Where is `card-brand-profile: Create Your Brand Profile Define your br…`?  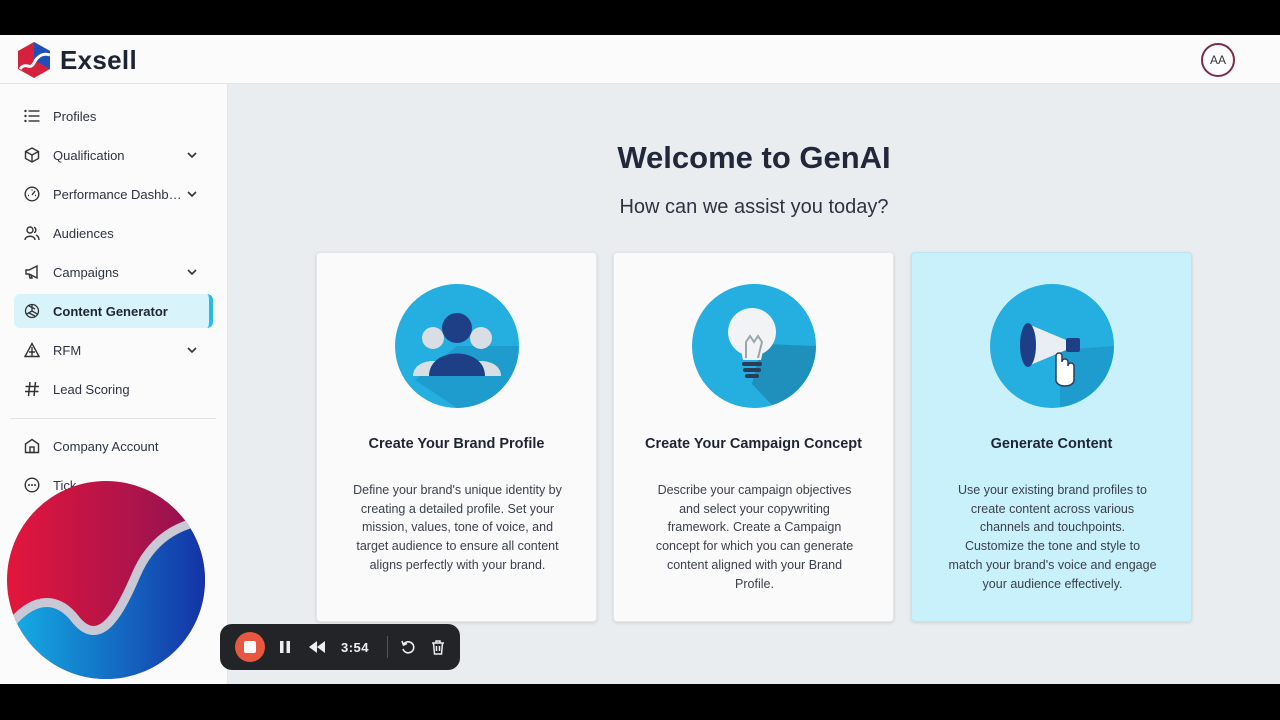 card-brand-profile: Create Your Brand Profile Define your br… is located at coordinates (456, 437).